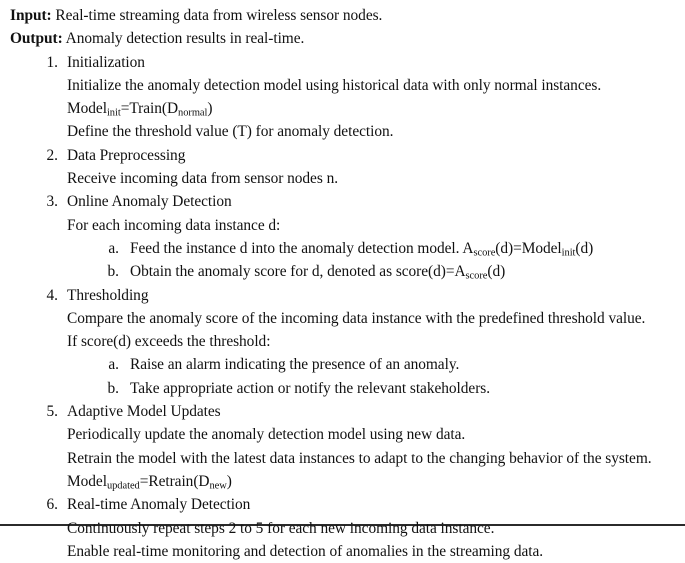  I want to click on subscript: updated, so click(123, 486).